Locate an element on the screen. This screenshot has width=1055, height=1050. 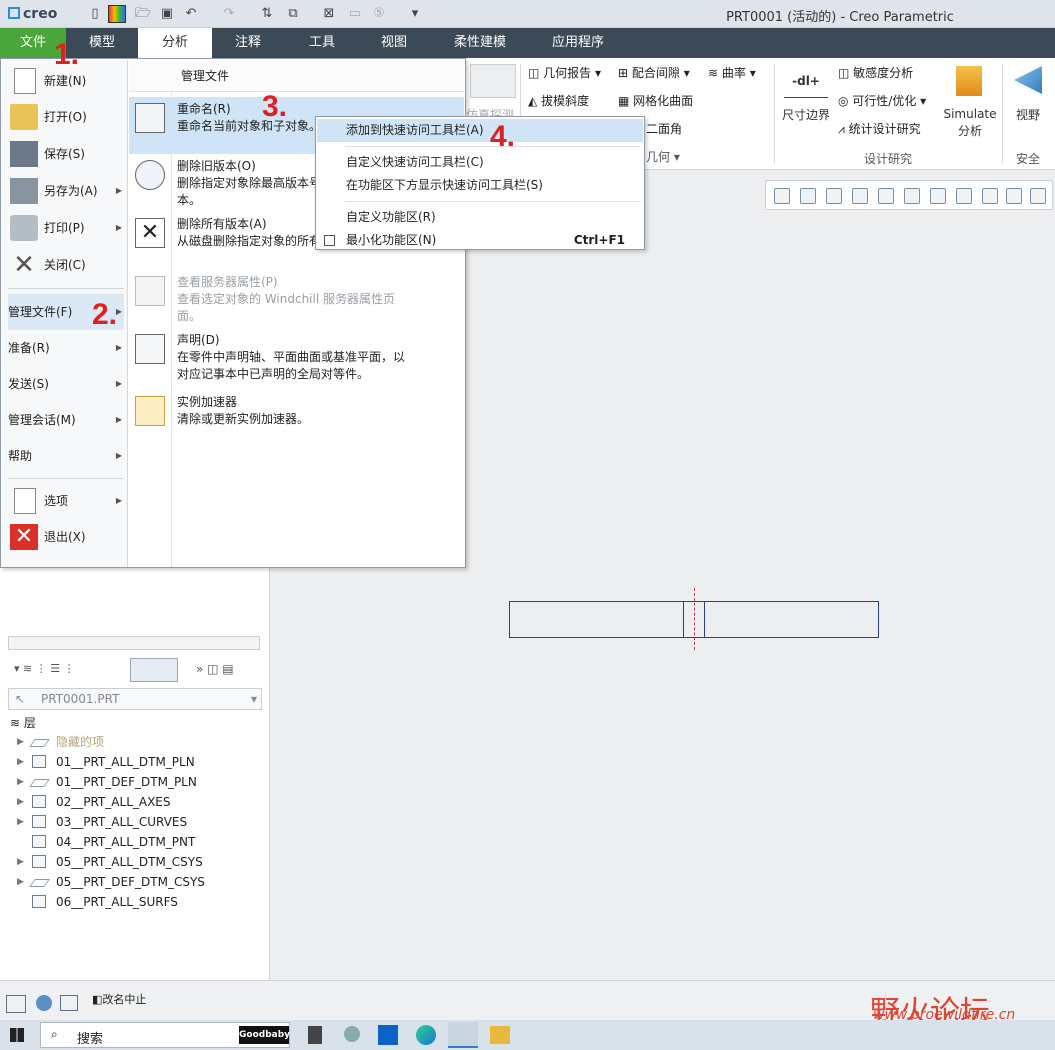
layers-root: ≋ 层 is located at coordinates (23, 722).